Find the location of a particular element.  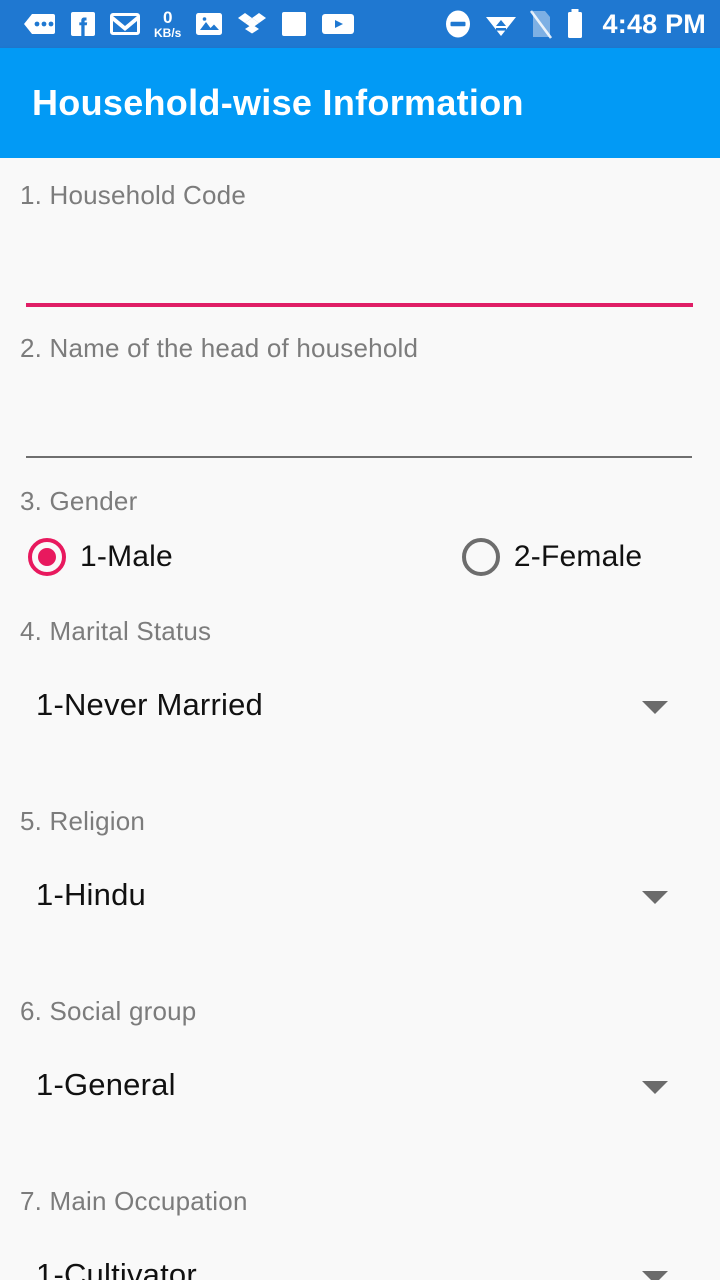

gallery-icon is located at coordinates (209, 24).